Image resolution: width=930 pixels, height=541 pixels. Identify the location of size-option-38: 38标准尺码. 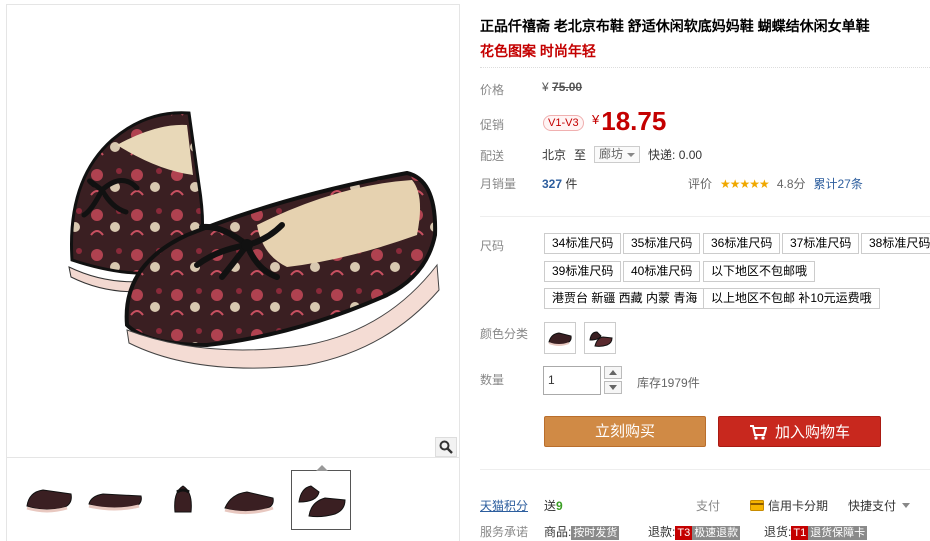
(895, 243).